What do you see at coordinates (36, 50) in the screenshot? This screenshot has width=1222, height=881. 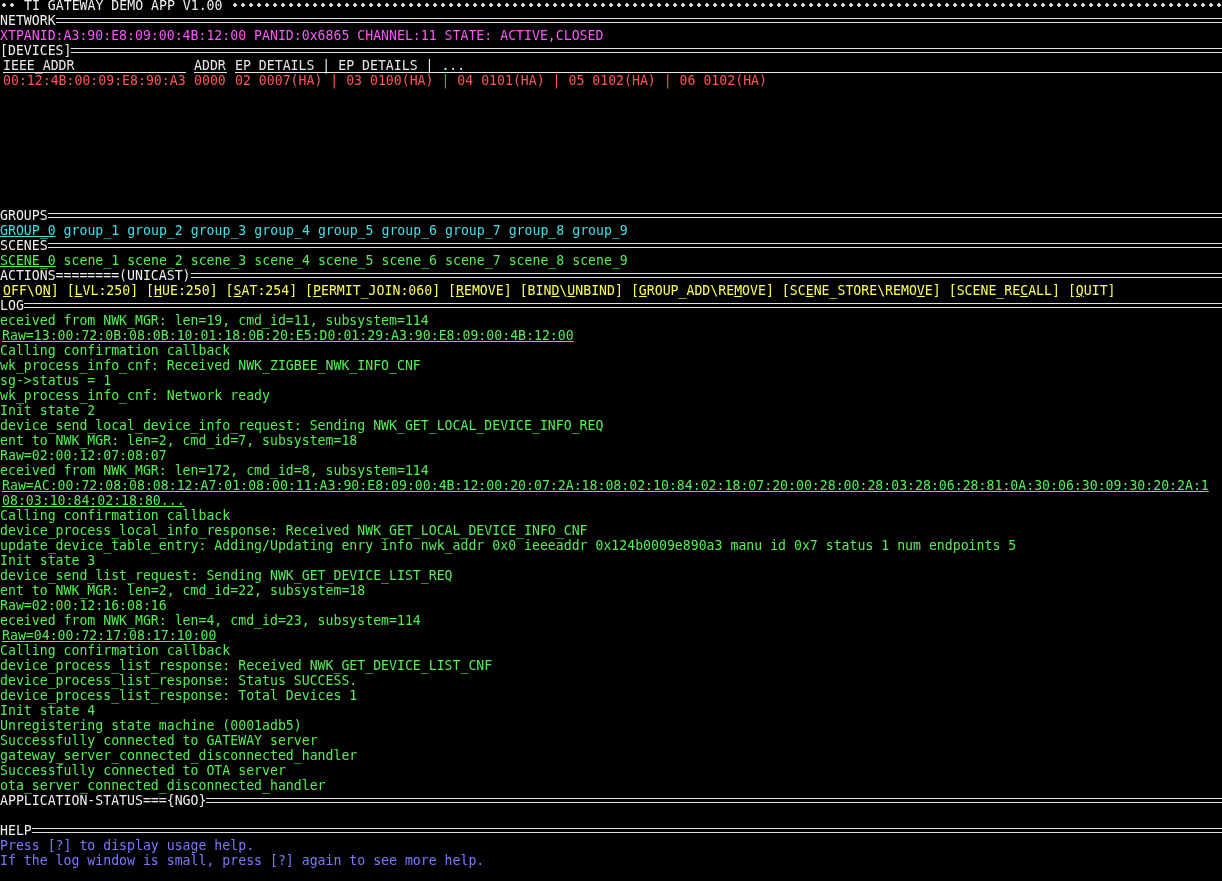 I see `section-header: [DEVICES]` at bounding box center [36, 50].